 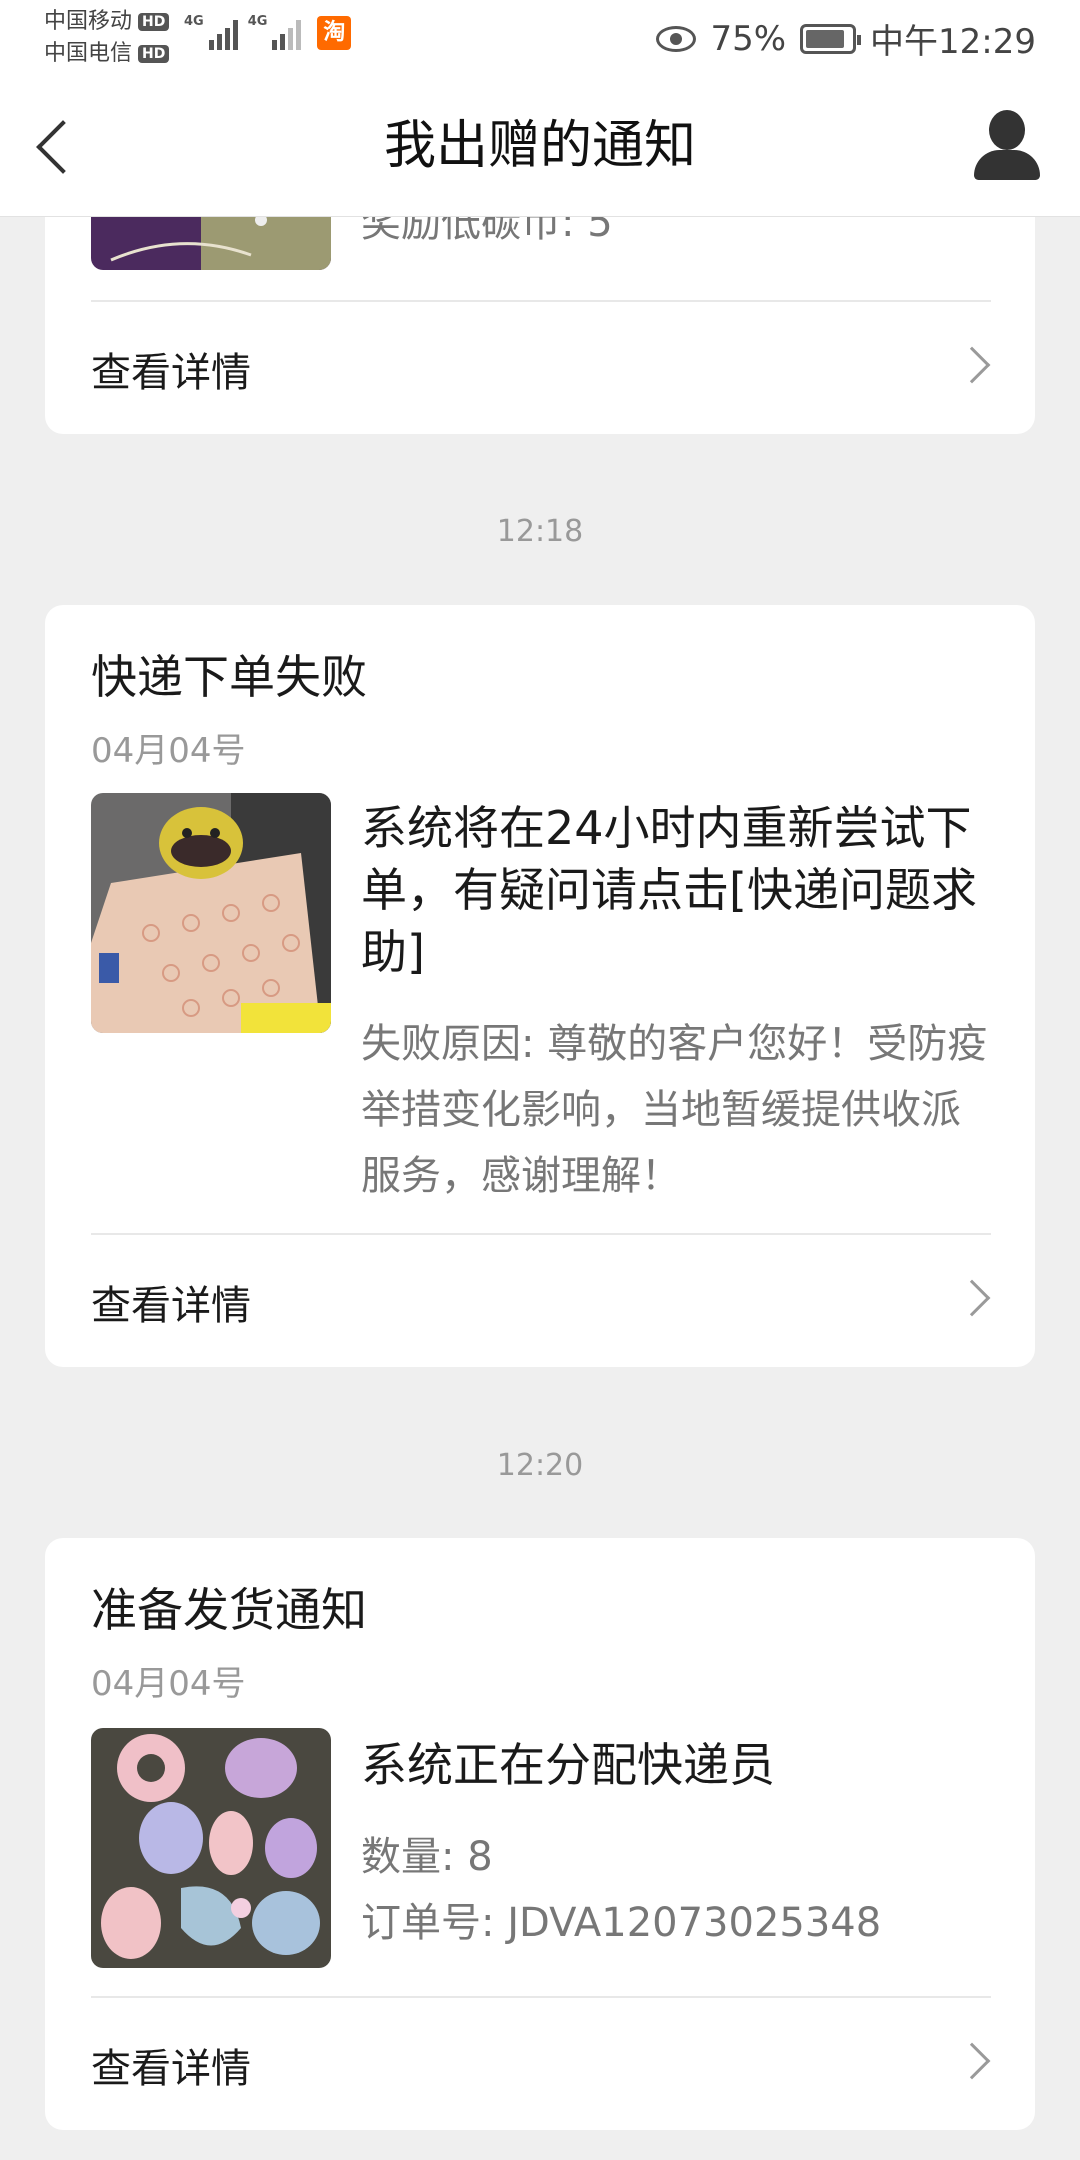 What do you see at coordinates (540, 1465) in the screenshot?
I see `timestamp: 12:20` at bounding box center [540, 1465].